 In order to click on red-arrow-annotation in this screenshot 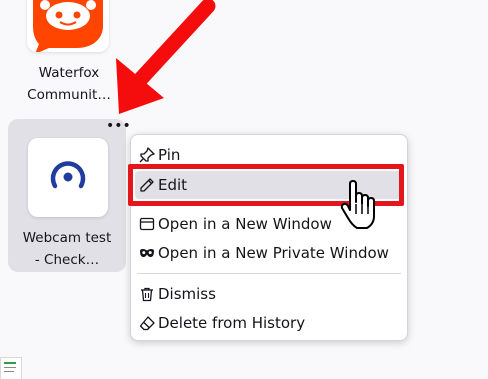, I will do `click(166, 57)`.